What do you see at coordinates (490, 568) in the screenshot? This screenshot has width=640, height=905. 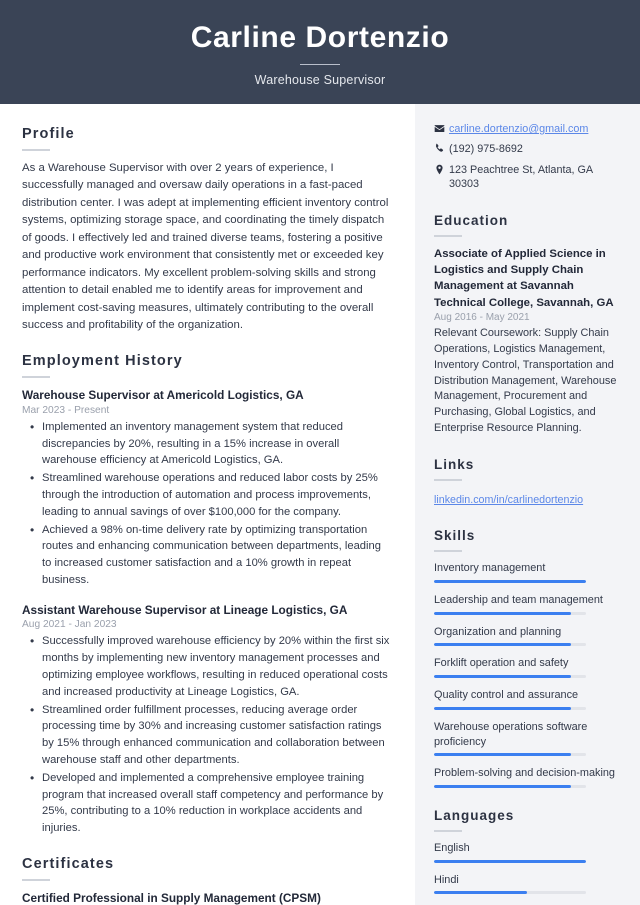 I see `skill-label: Inventory management` at bounding box center [490, 568].